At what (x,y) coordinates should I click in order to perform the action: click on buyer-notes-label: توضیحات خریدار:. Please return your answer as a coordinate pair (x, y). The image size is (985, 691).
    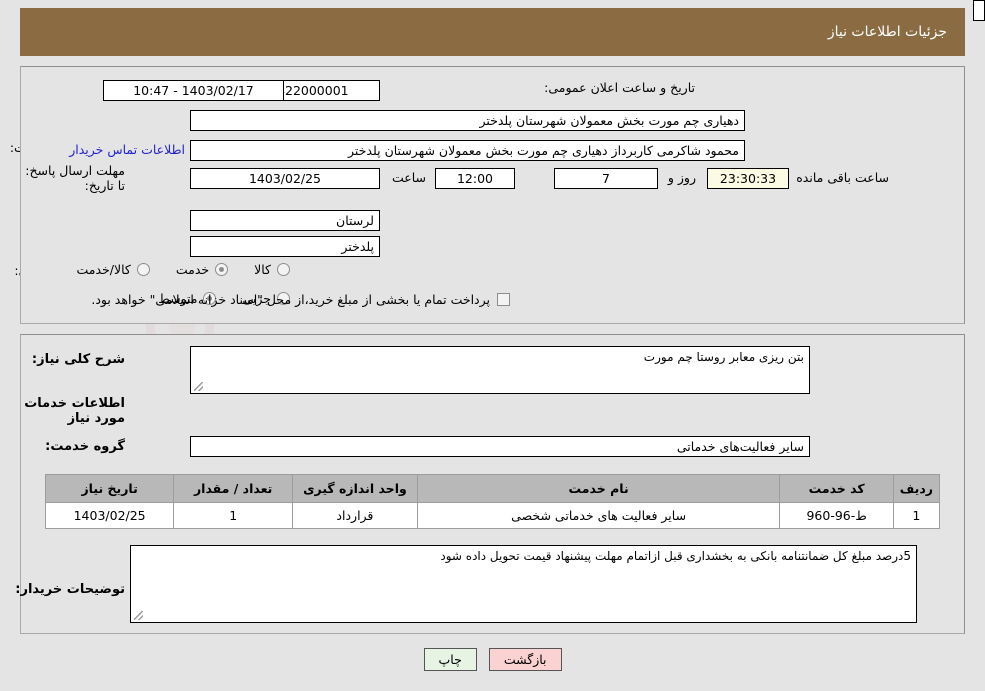
    Looking at the image, I should click on (70, 589).